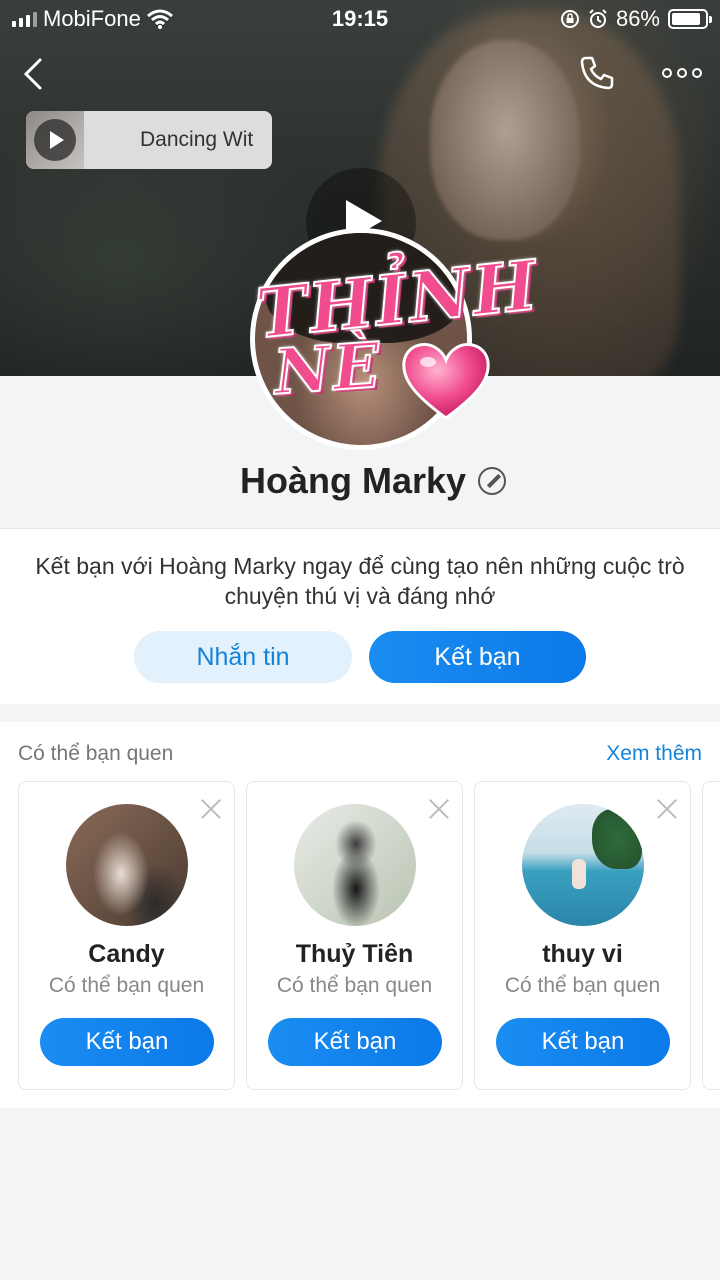 Image resolution: width=720 pixels, height=1280 pixels. Describe the element at coordinates (598, 18) in the screenshot. I see `alarm-icon` at that location.